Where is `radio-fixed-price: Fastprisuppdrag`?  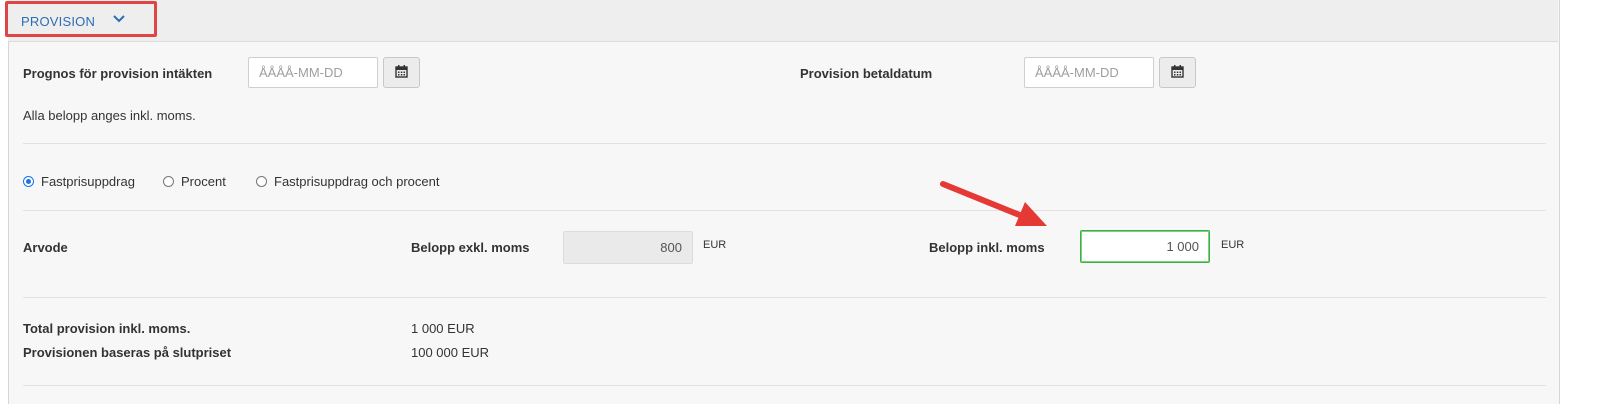 radio-fixed-price: Fastprisuppdrag is located at coordinates (79, 181).